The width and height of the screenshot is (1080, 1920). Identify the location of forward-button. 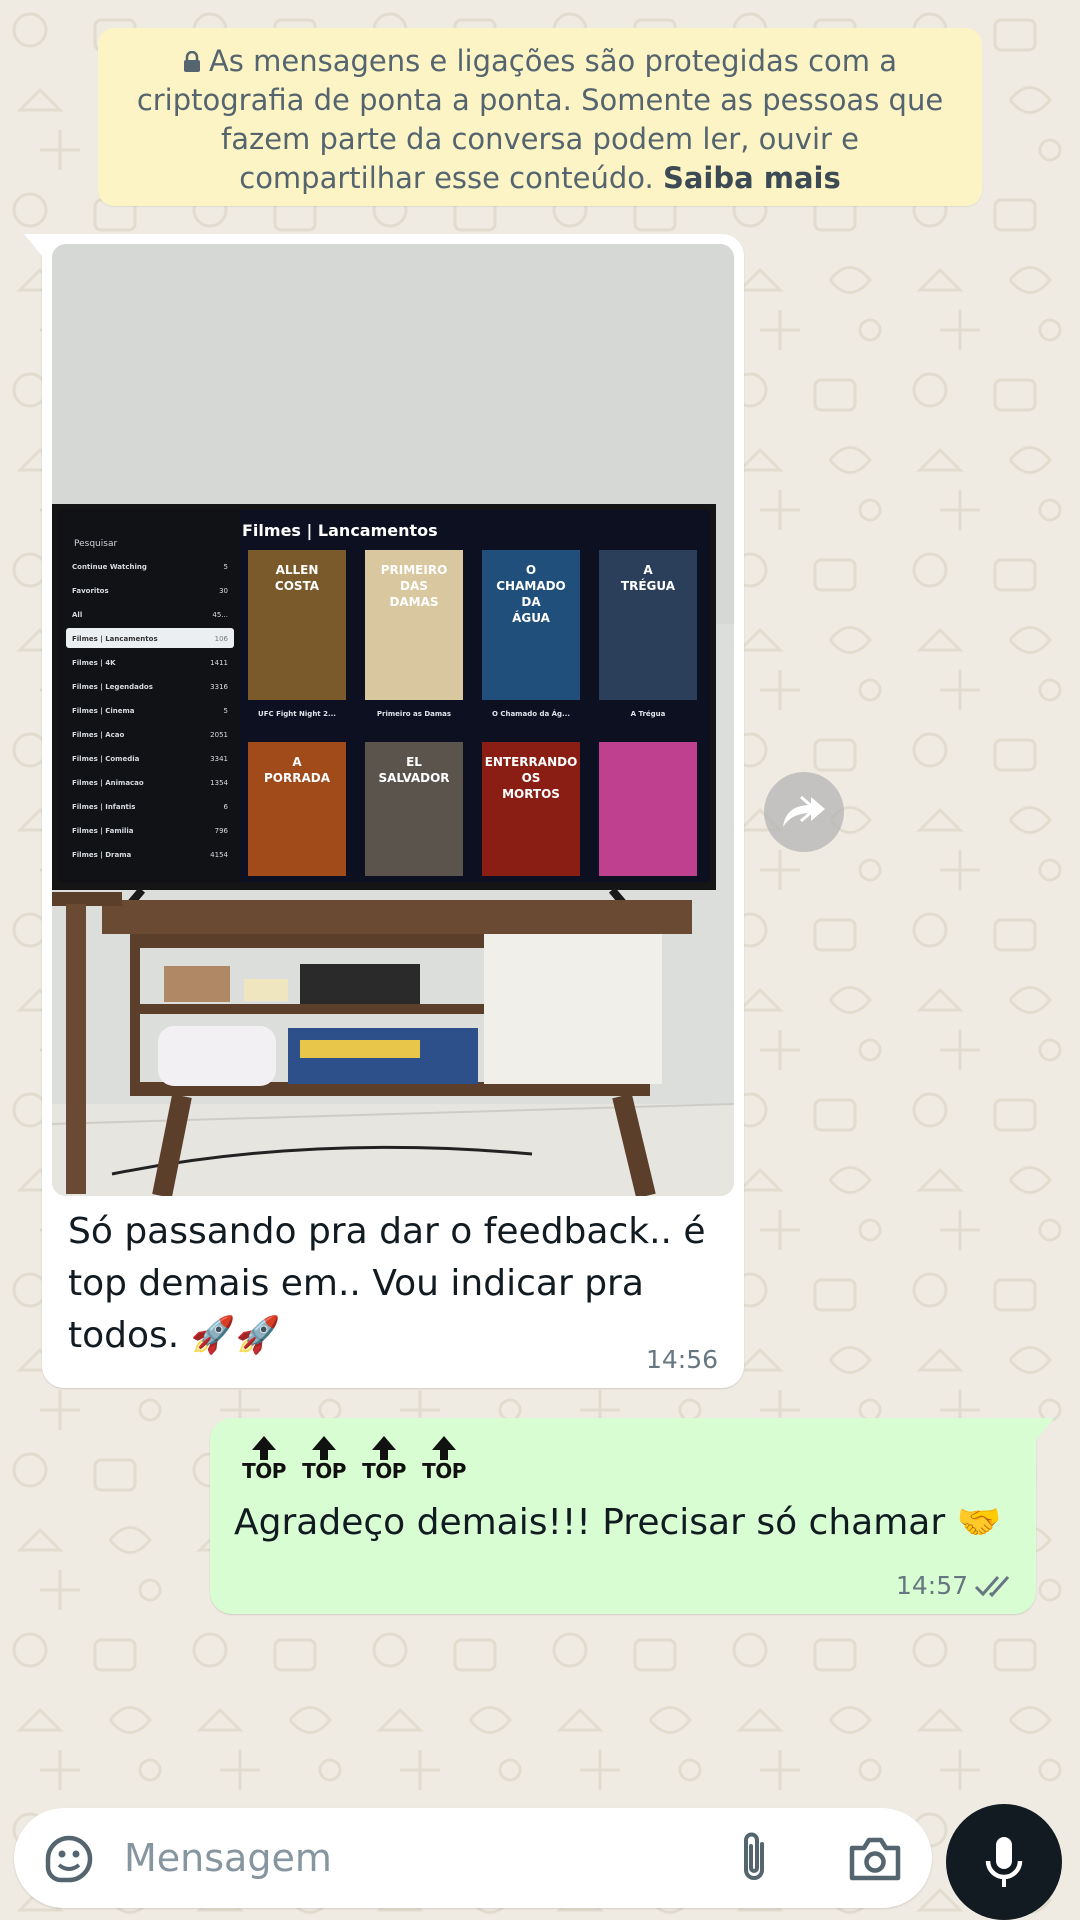
(804, 812).